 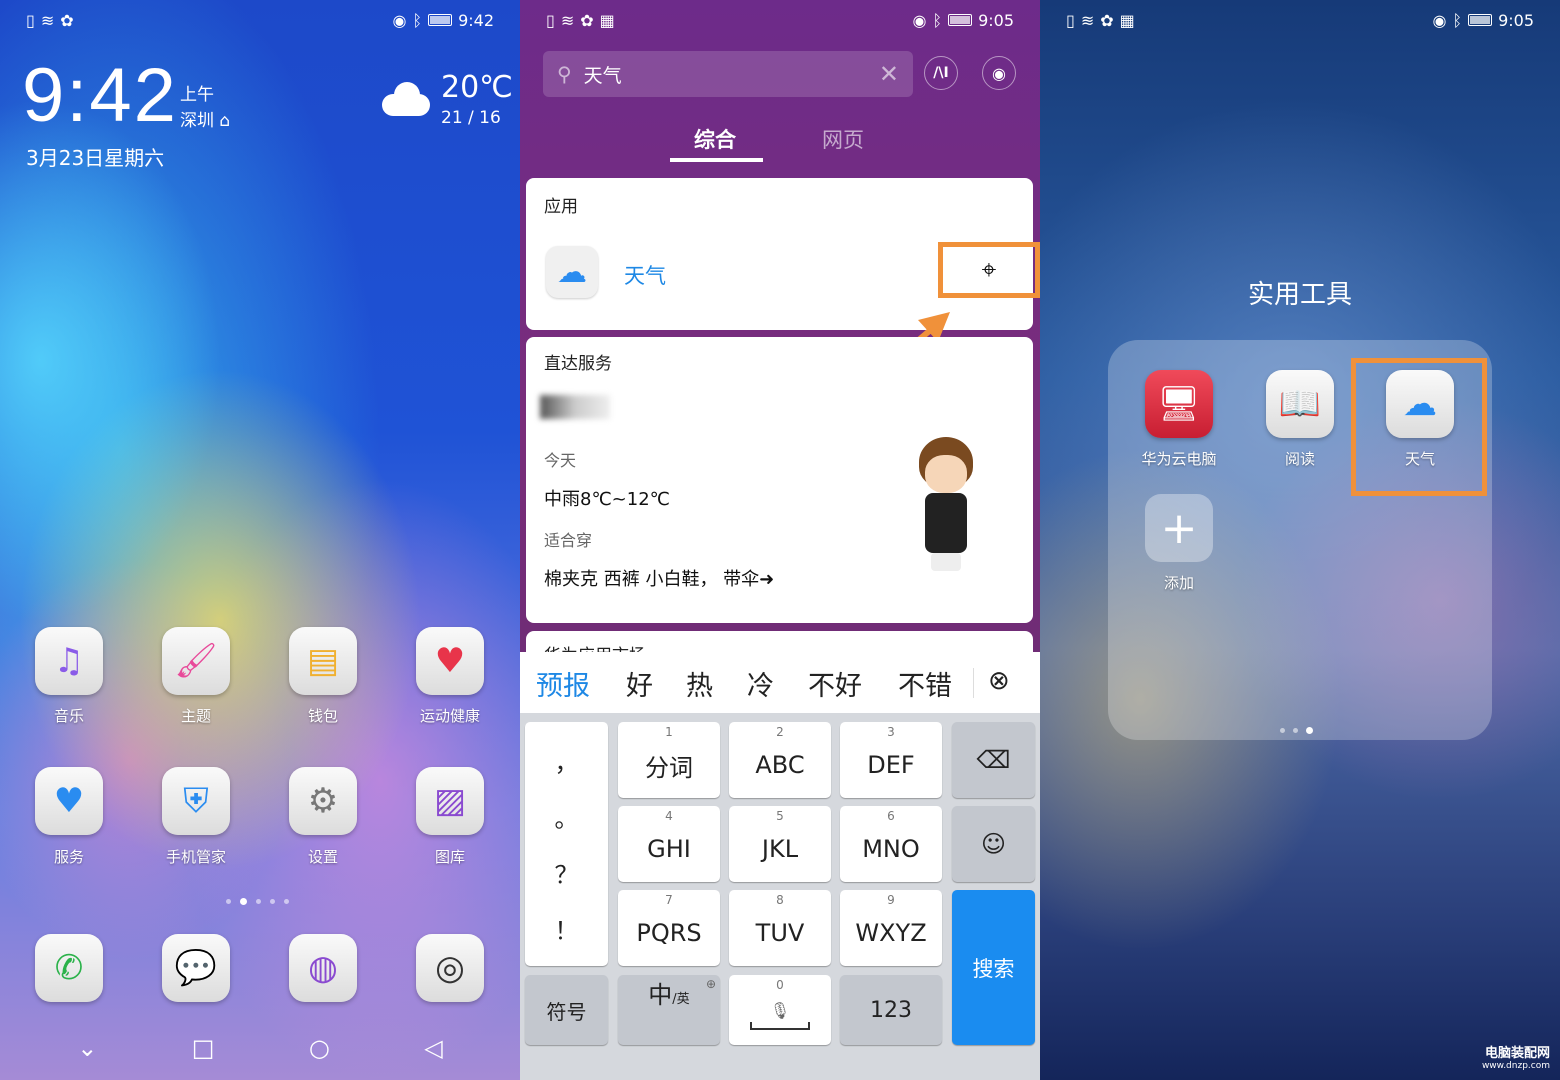 What do you see at coordinates (728, 74) in the screenshot?
I see `search-input: ⚲ 天气 ✕` at bounding box center [728, 74].